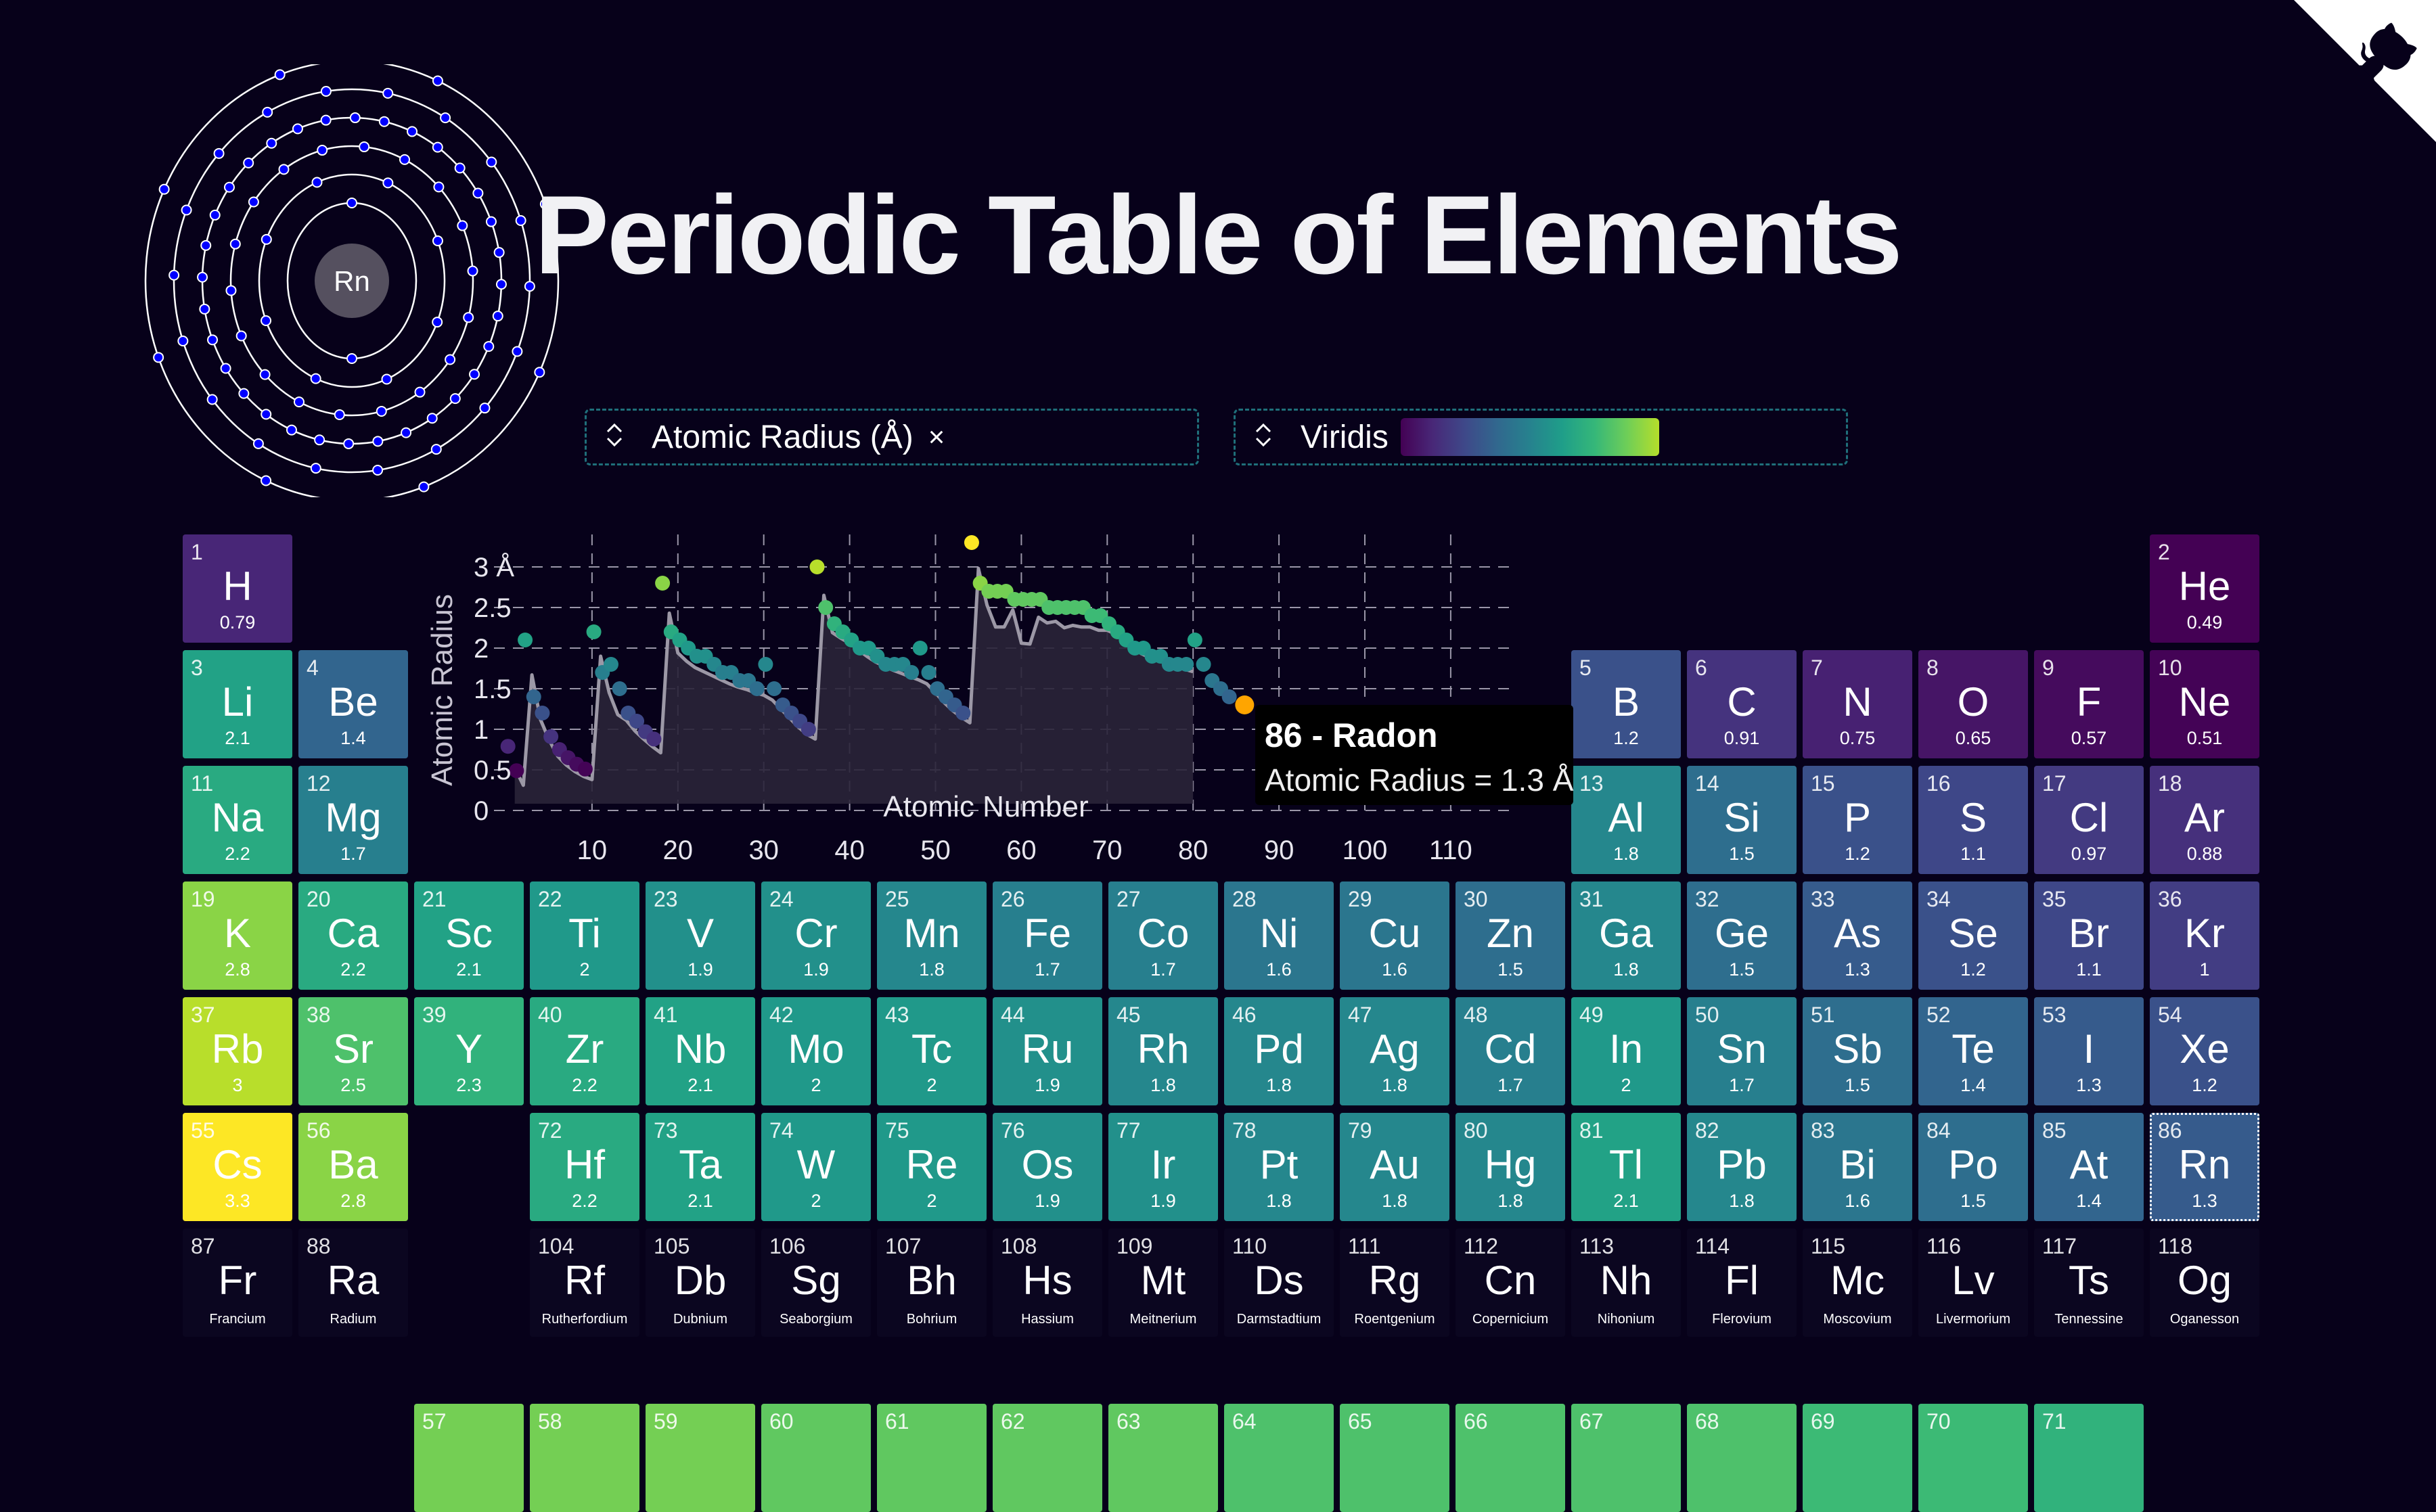 This screenshot has width=2436, height=1512. I want to click on element-cell: 48 Cd 1.7, so click(1510, 1051).